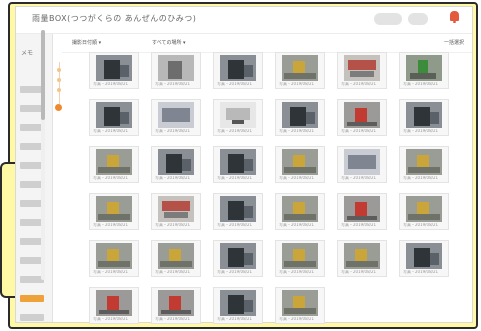  What do you see at coordinates (418, 19) in the screenshot?
I see `settings-button` at bounding box center [418, 19].